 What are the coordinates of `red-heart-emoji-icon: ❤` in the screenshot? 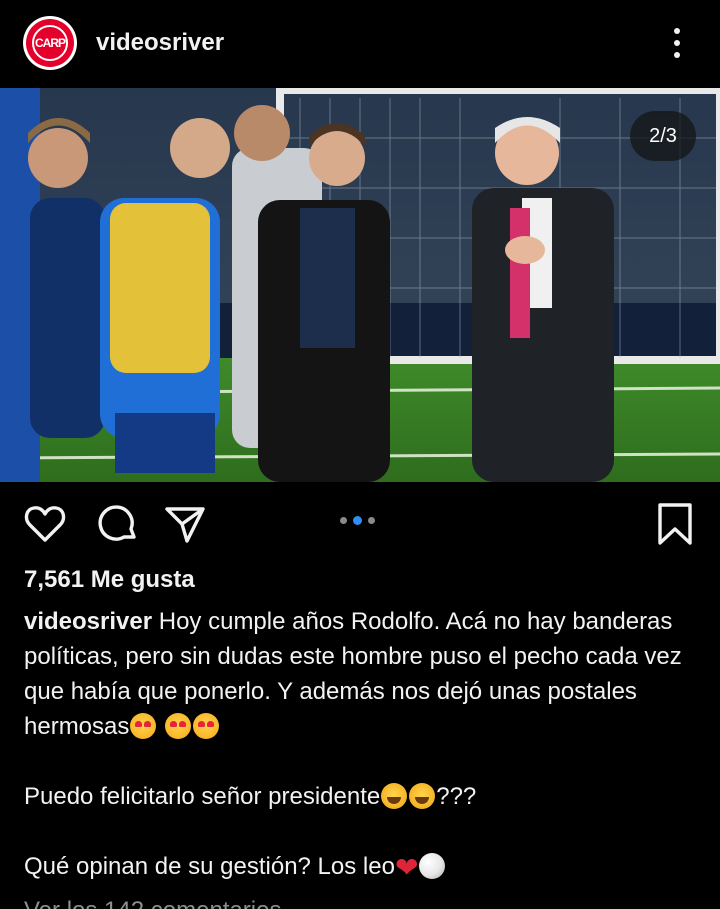 It's located at (406, 867).